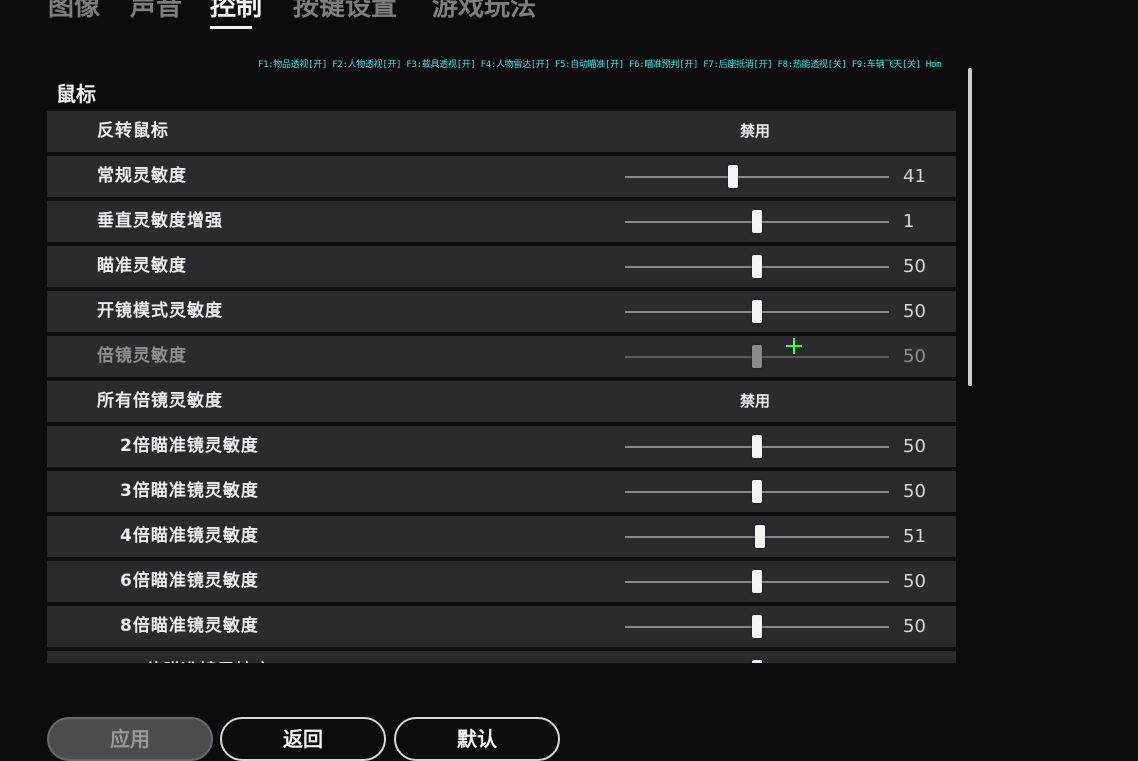 This screenshot has height=761, width=1138. What do you see at coordinates (501, 221) in the screenshot?
I see `row-vertical-sensitivity-boost: 垂直灵敏度增强 1` at bounding box center [501, 221].